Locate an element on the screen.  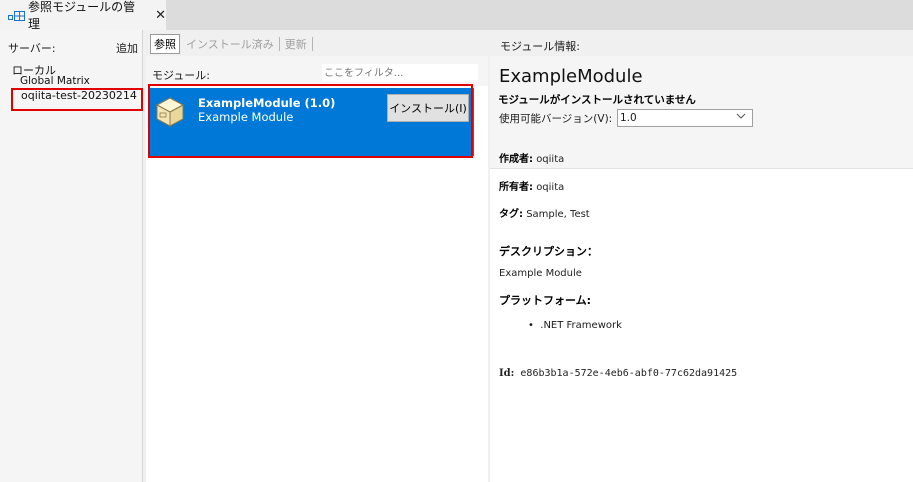
details-header: モジュール情報: is located at coordinates (540, 46).